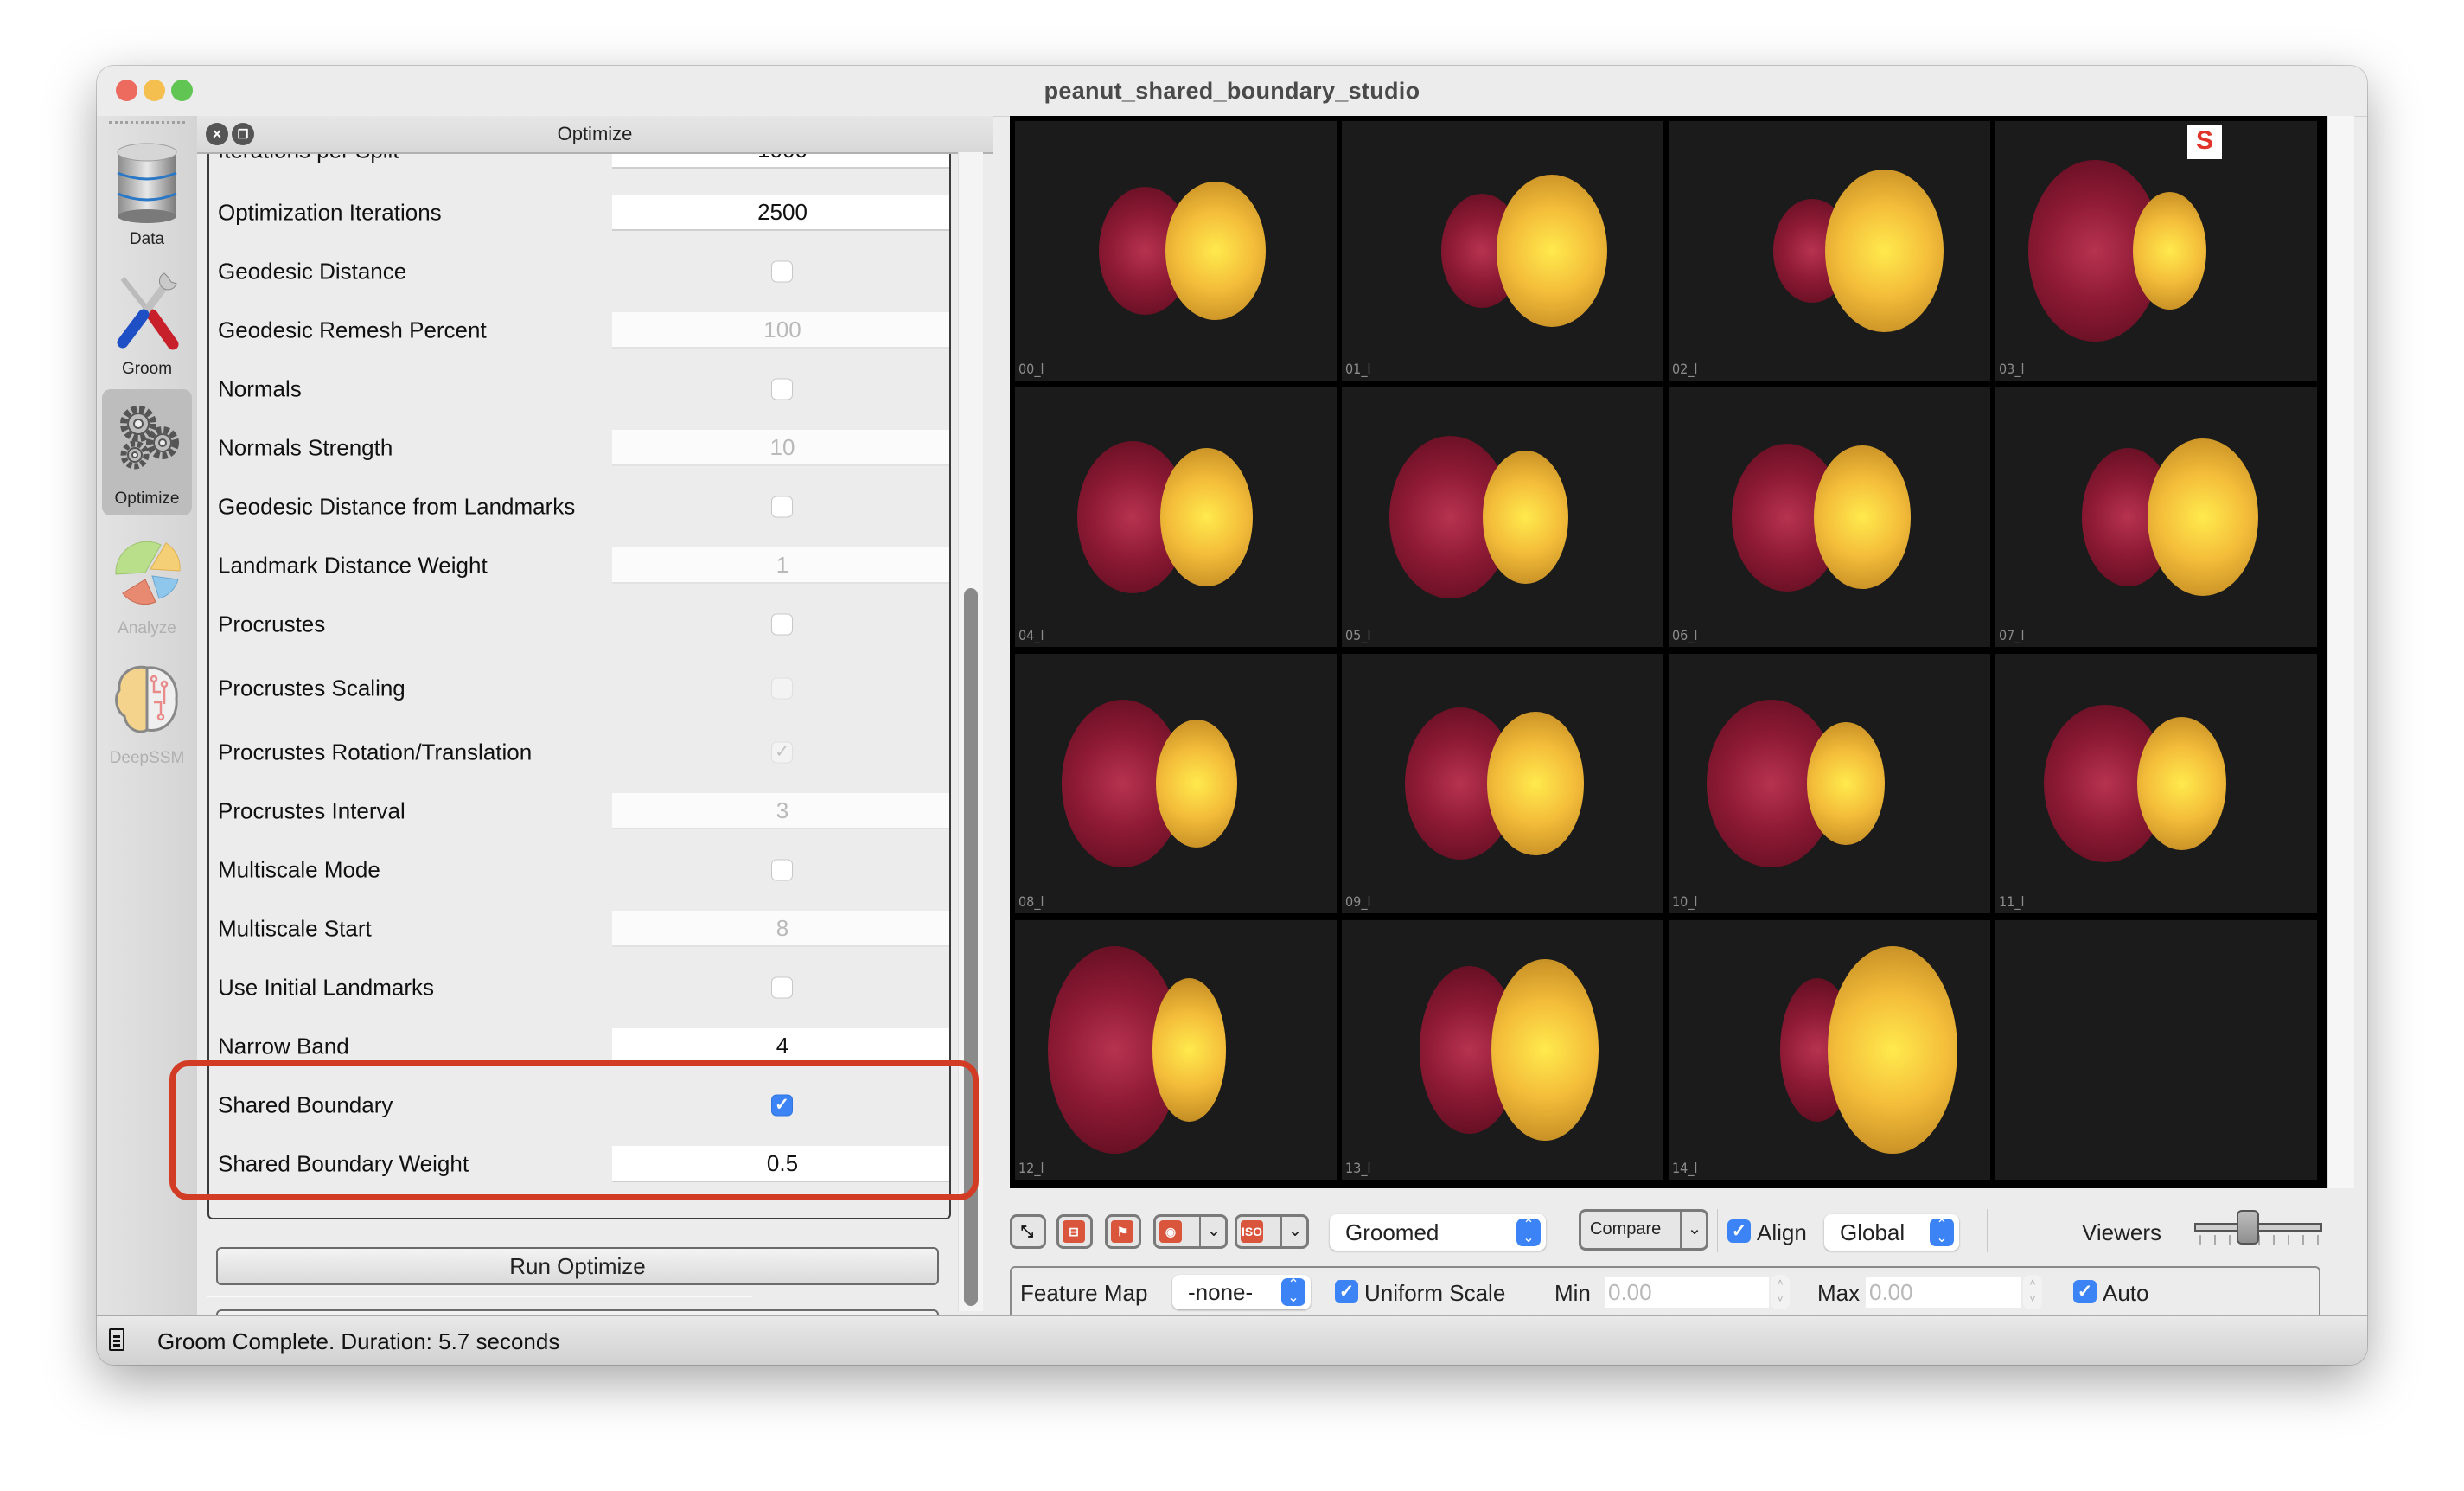  What do you see at coordinates (2156, 251) in the screenshot?
I see `viewer-tile: 03_l` at bounding box center [2156, 251].